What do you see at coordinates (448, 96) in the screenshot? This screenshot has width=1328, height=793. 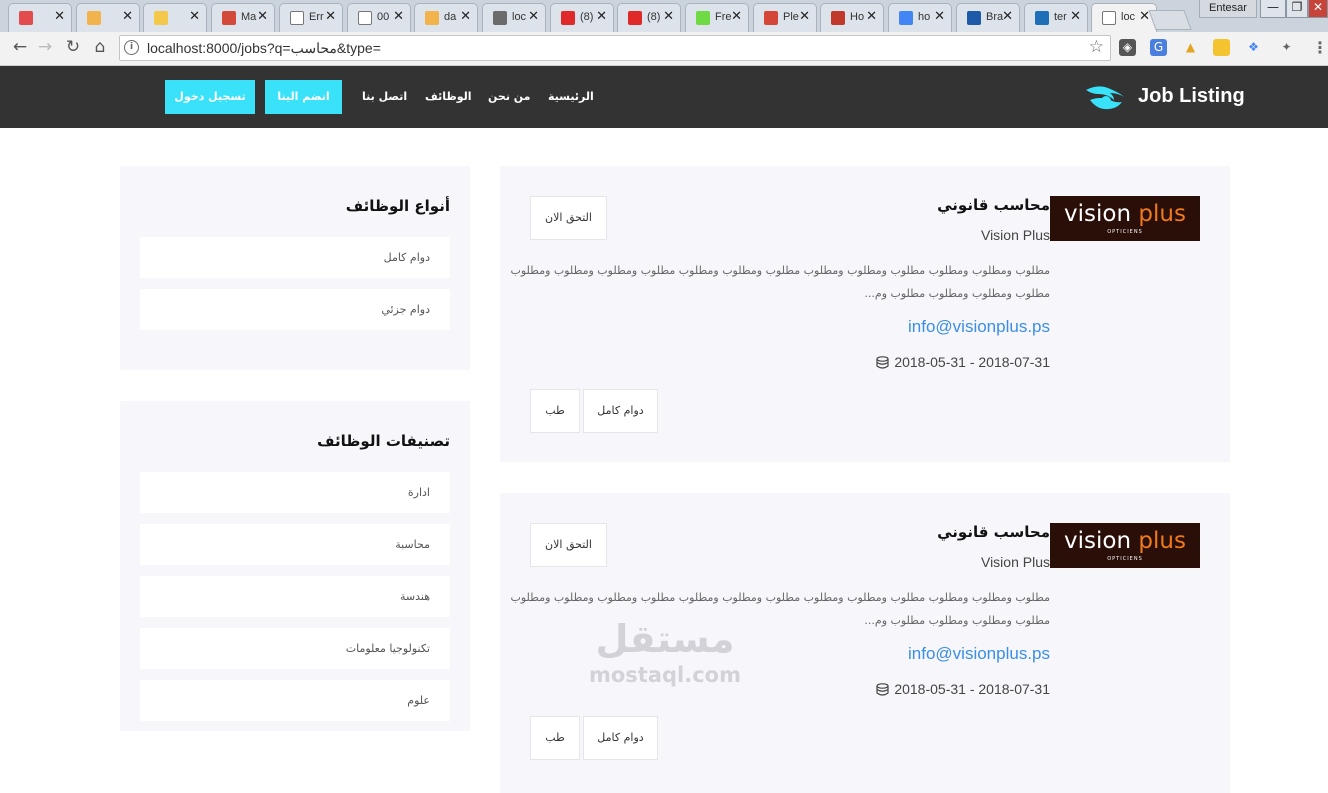 I see `nav-jobs: الوظائف` at bounding box center [448, 96].